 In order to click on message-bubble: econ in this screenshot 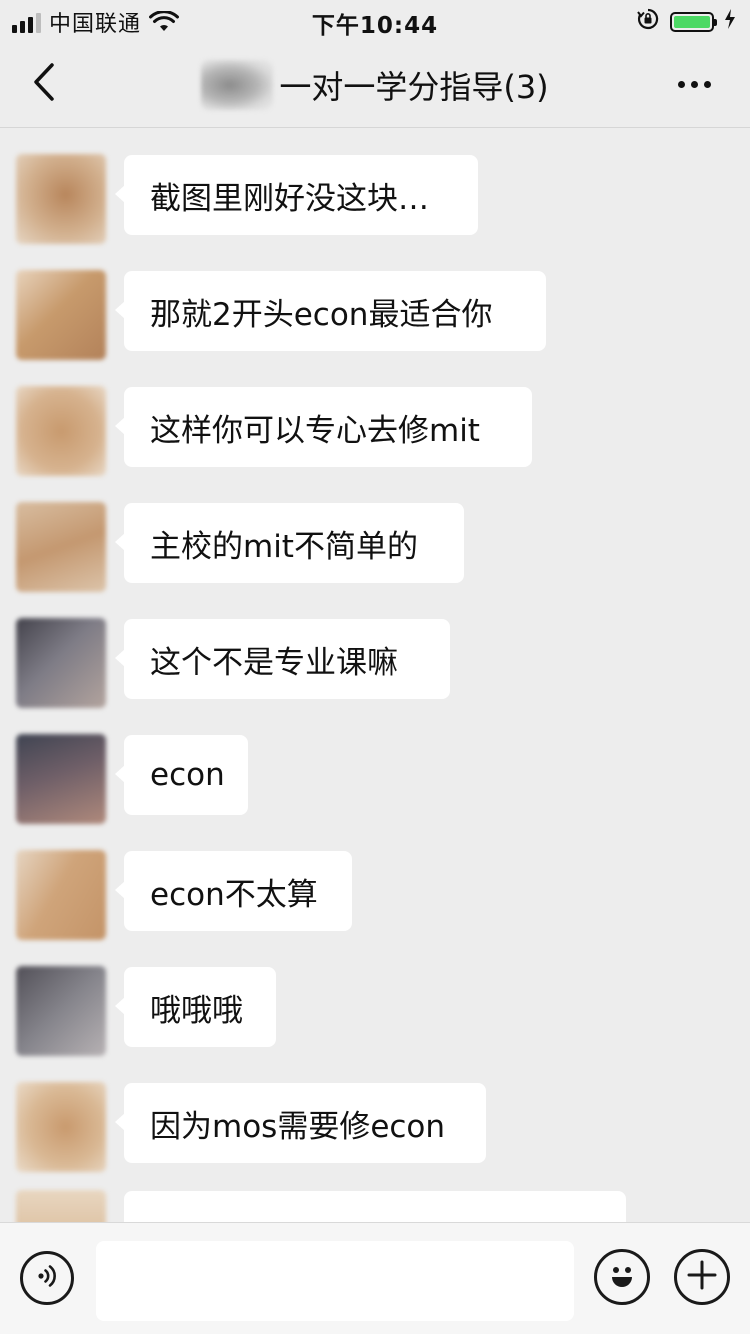, I will do `click(181, 775)`.